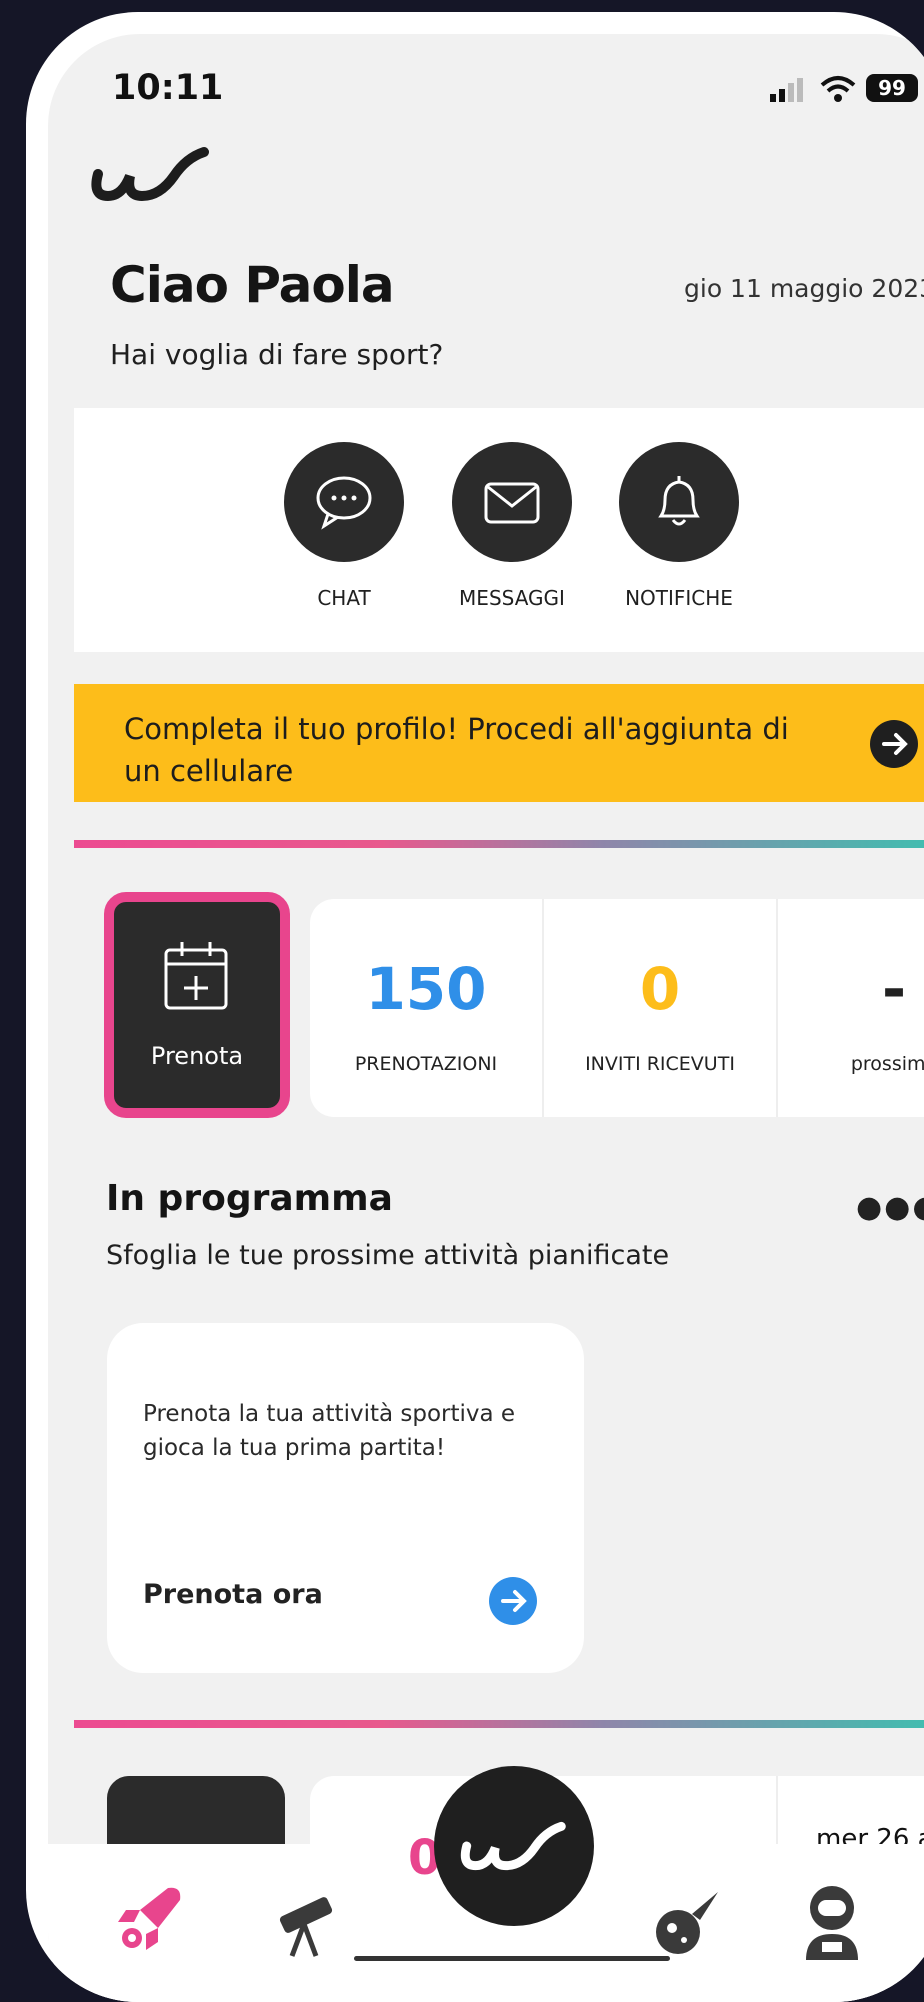 This screenshot has width=924, height=2002. What do you see at coordinates (344, 598) in the screenshot?
I see `chat-label: CHAT` at bounding box center [344, 598].